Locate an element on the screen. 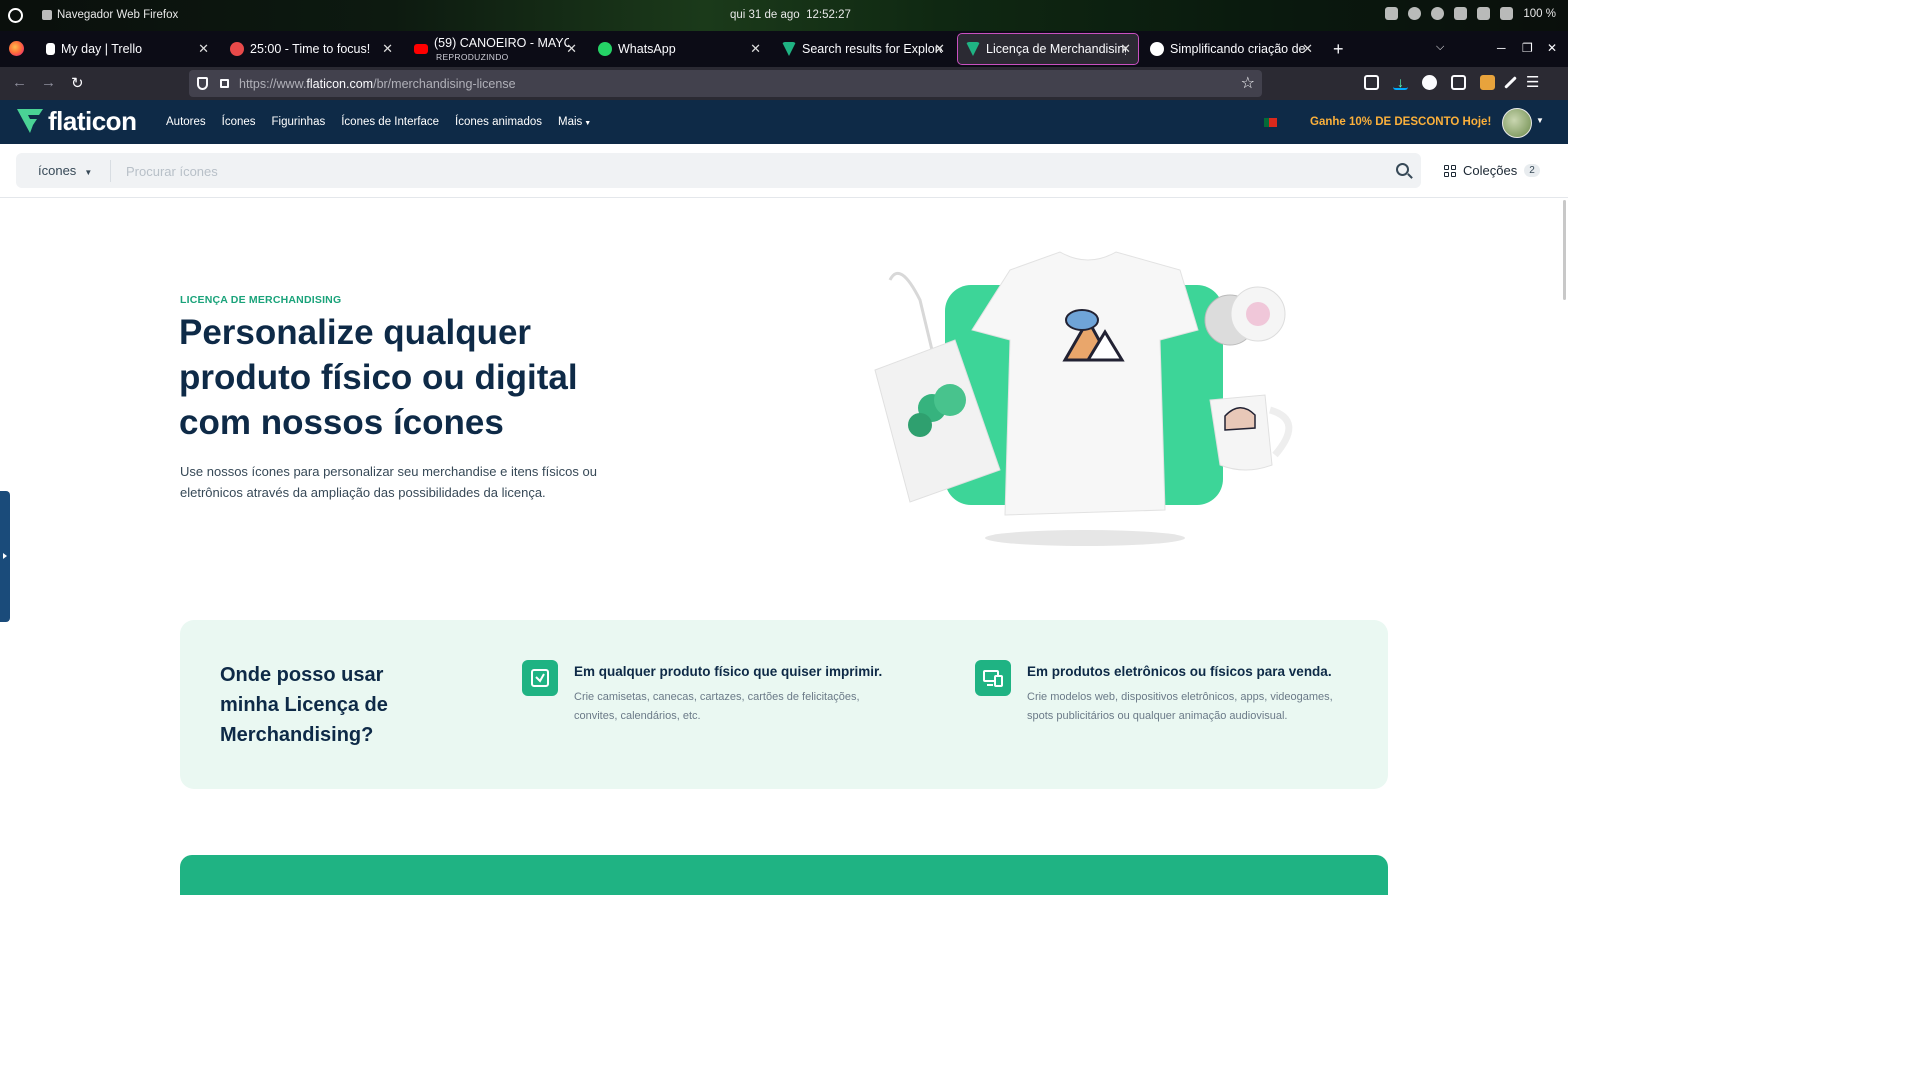  microphone-icon is located at coordinates (1484, 13).